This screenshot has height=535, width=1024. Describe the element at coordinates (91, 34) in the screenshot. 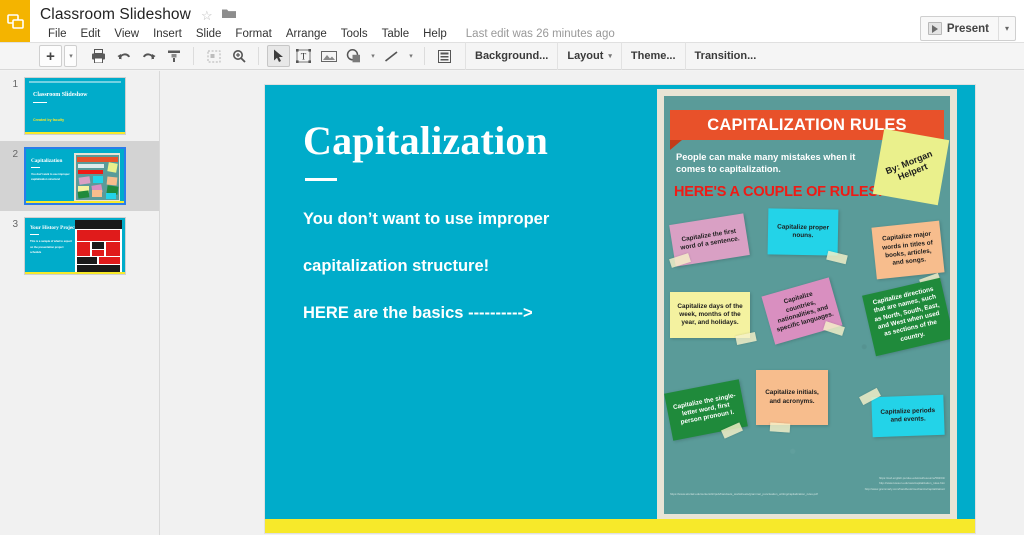

I see `menu-edit: Edit` at that location.